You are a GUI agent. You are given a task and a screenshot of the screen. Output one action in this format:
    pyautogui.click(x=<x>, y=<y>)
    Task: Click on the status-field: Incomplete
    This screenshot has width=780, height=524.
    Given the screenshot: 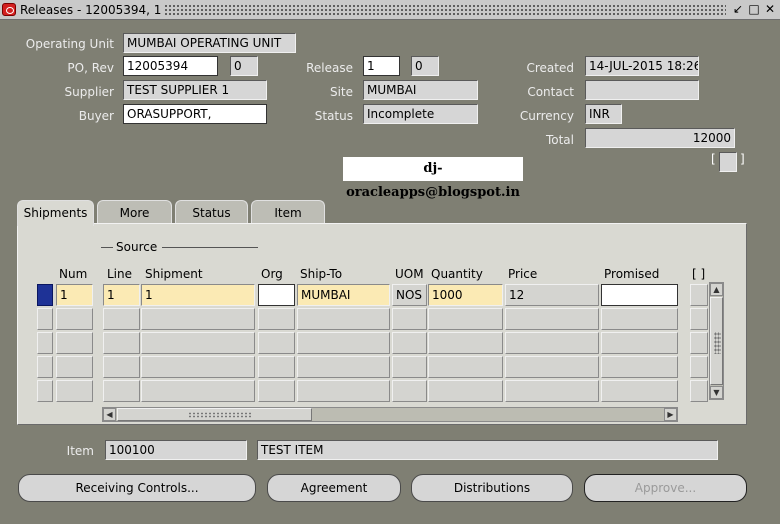 What is the action you would take?
    pyautogui.click(x=420, y=114)
    